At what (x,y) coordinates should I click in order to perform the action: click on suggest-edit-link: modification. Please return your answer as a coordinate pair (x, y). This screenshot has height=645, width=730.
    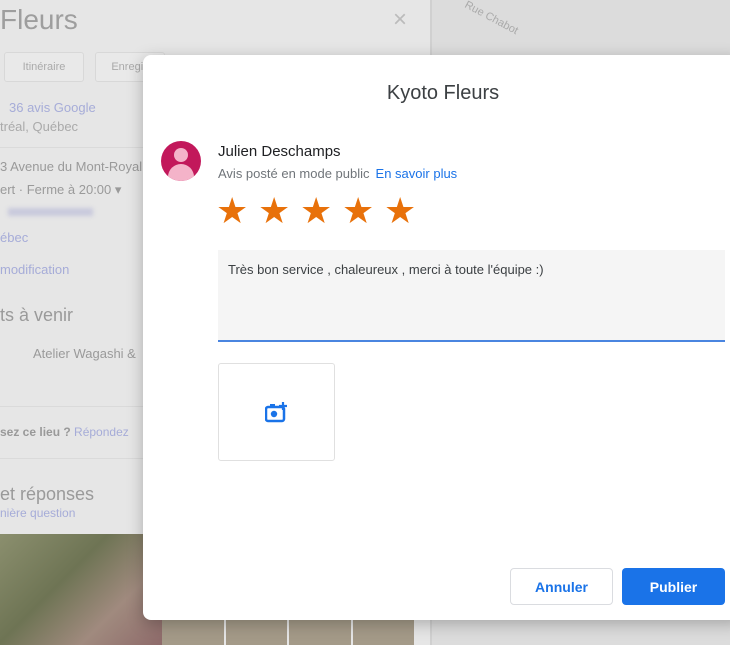
    Looking at the image, I should click on (34, 269).